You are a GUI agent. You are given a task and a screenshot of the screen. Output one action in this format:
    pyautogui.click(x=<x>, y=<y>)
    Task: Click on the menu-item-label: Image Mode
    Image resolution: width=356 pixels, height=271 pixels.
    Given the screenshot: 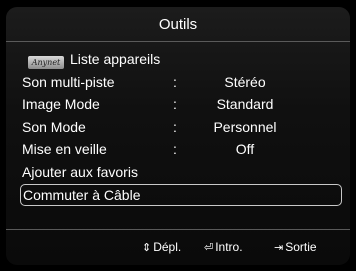 What is the action you would take?
    pyautogui.click(x=61, y=104)
    